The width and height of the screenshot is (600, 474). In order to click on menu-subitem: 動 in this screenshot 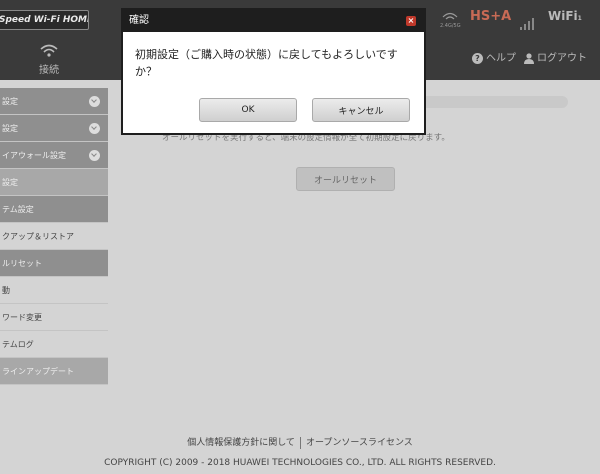, I will do `click(54, 290)`.